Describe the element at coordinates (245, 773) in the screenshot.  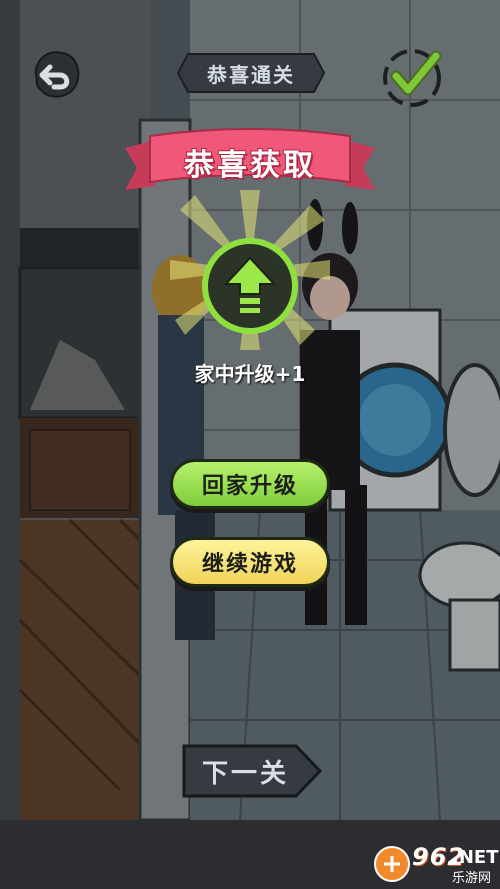
I see `next-level-label: 下一关` at that location.